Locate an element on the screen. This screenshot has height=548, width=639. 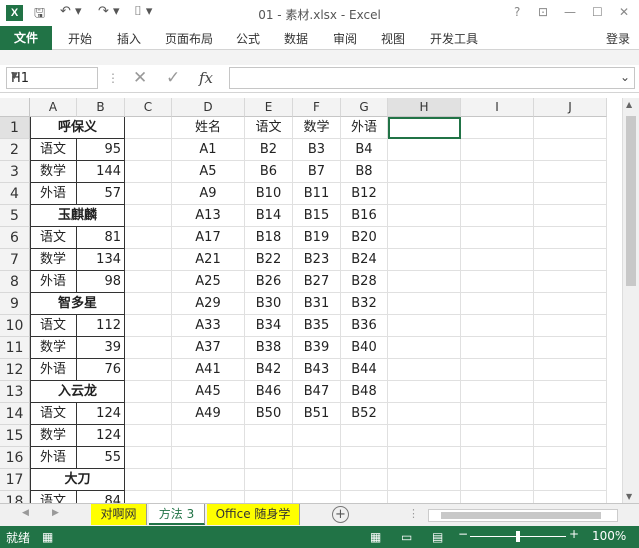
cell-h4 is located at coordinates (424, 194).